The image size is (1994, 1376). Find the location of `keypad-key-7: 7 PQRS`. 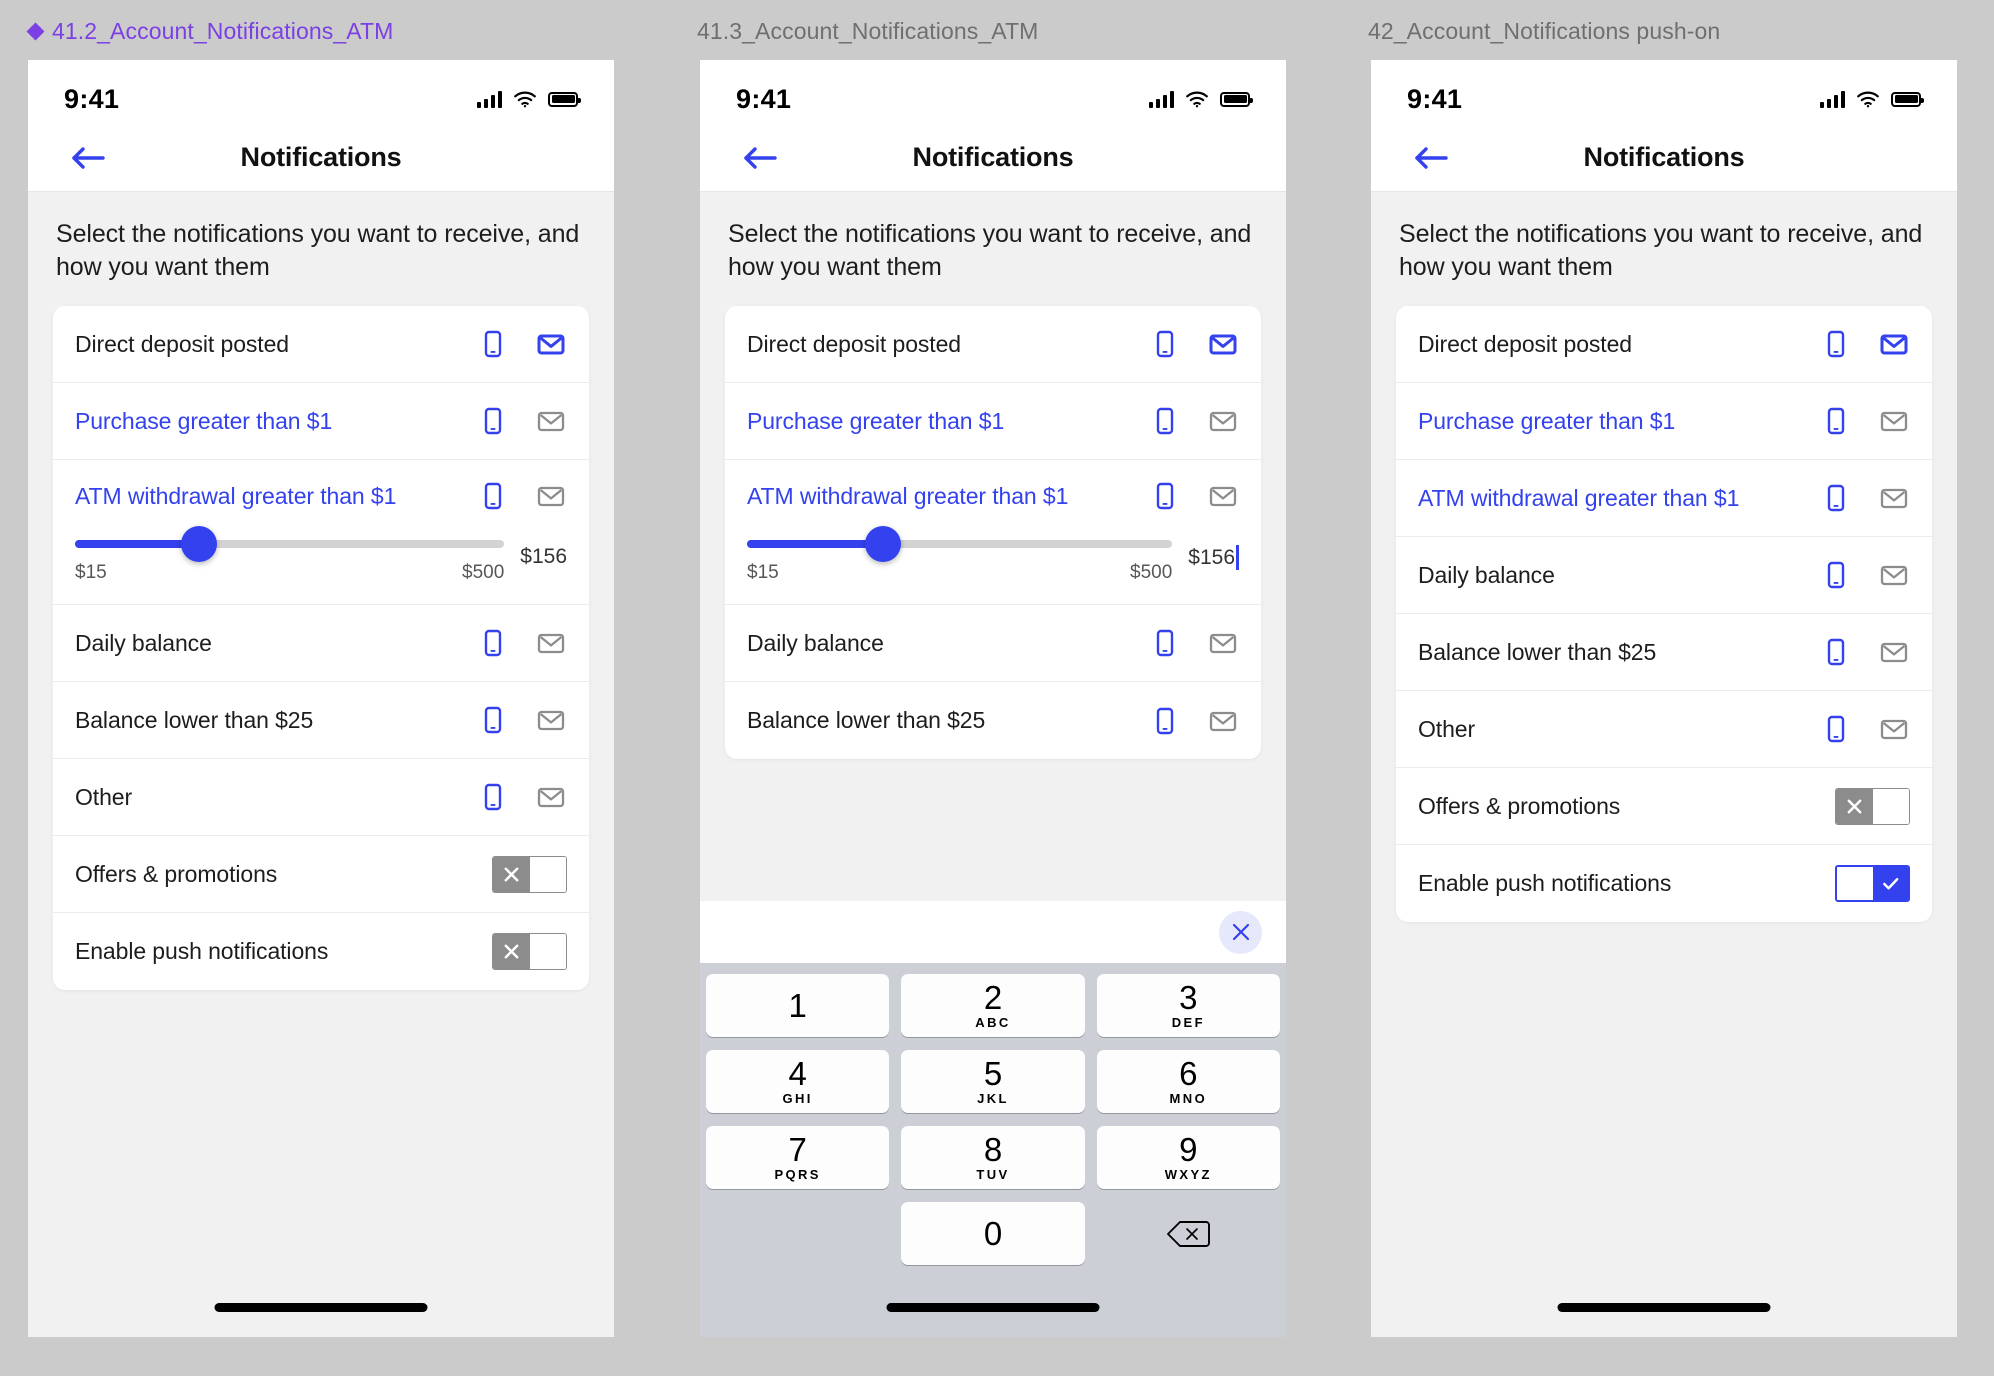

keypad-key-7: 7 PQRS is located at coordinates (798, 1157).